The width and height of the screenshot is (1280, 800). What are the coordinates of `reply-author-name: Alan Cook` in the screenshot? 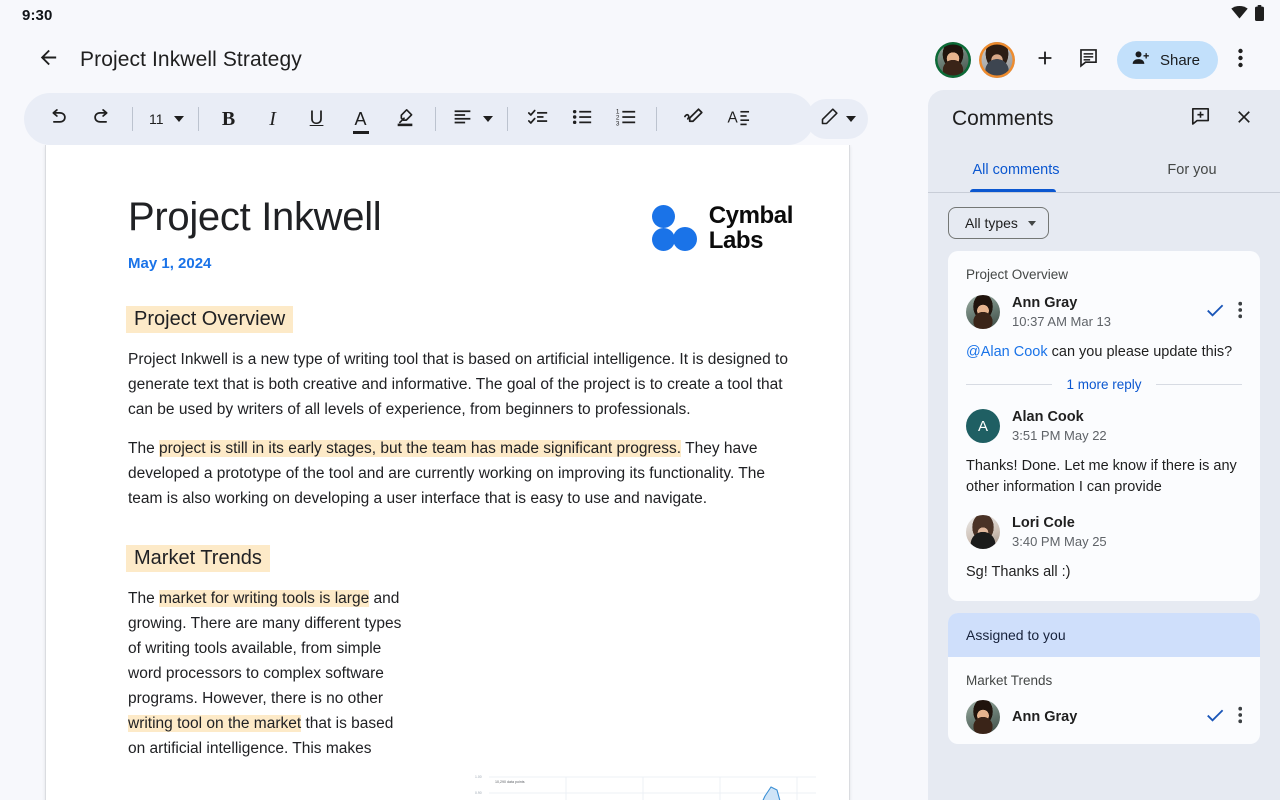 It's located at (1048, 417).